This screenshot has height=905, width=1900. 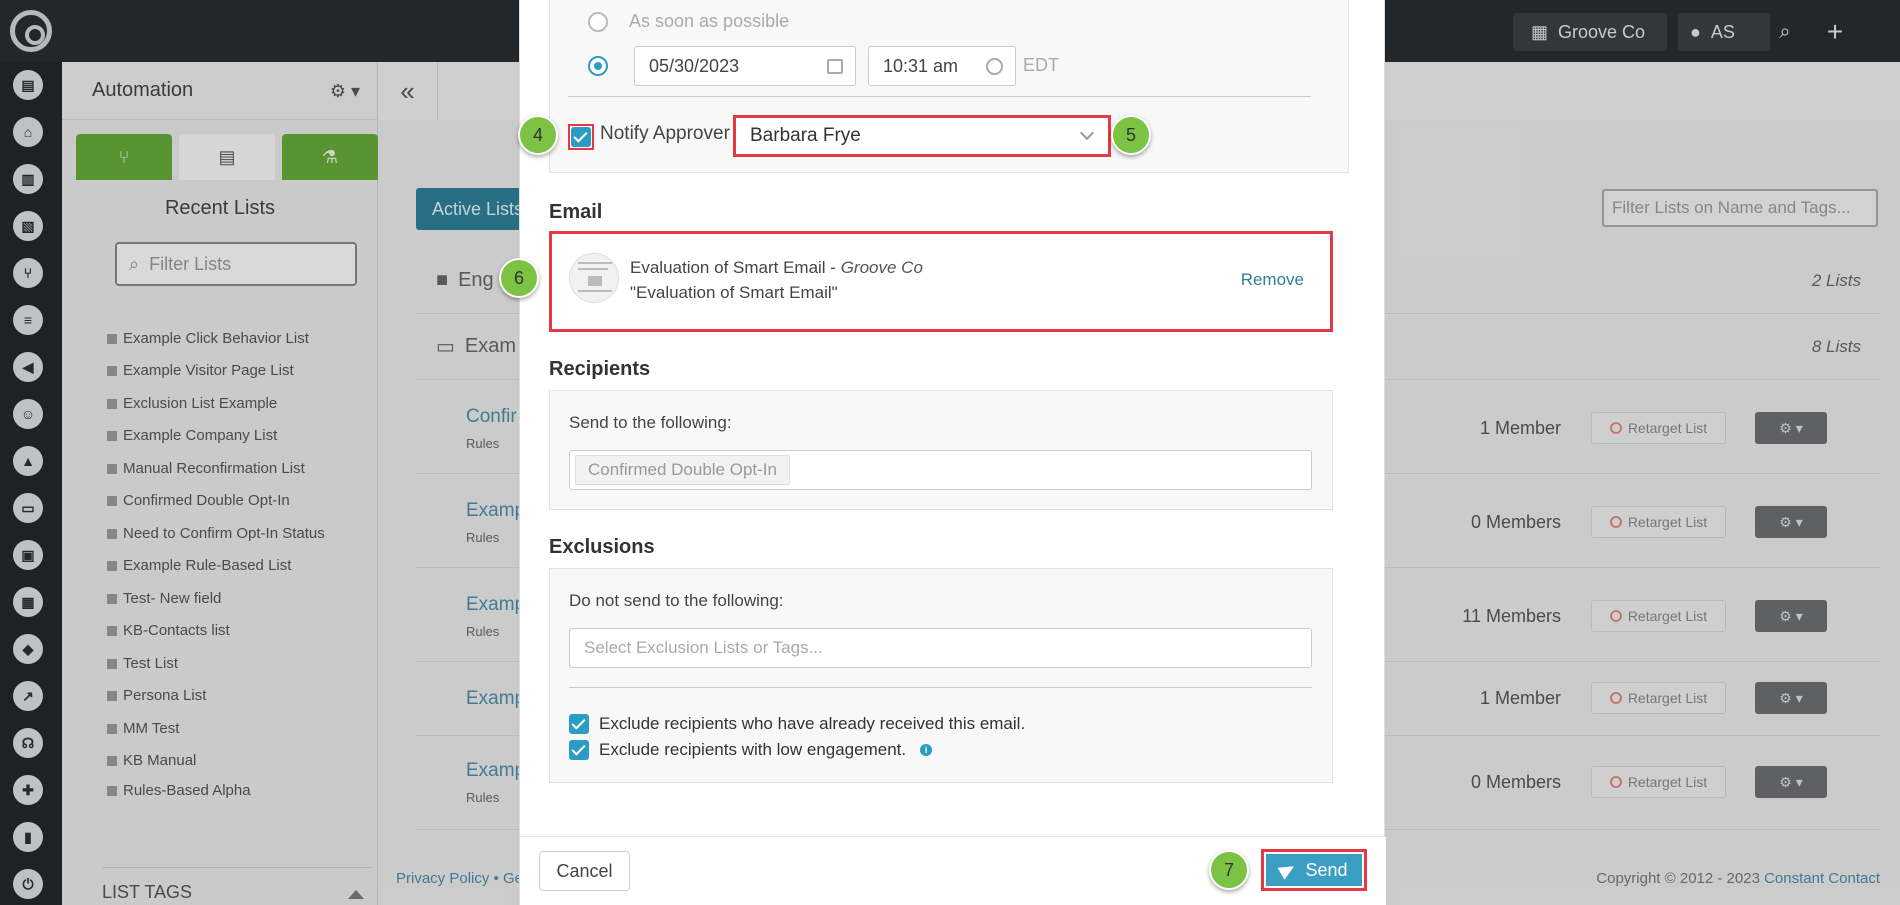 I want to click on notify-approver-highlight, so click(x=581, y=137).